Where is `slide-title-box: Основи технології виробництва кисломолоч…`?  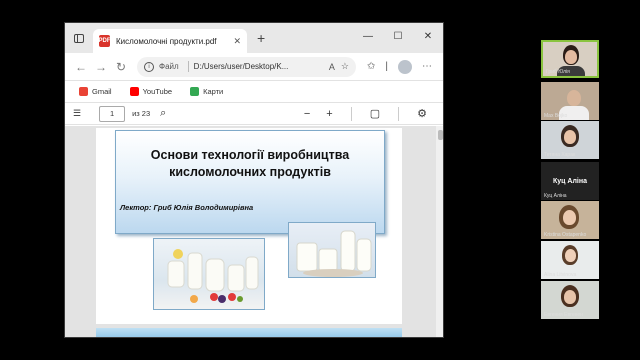 slide-title-box: Основи технології виробництва кисломолоч… is located at coordinates (250, 182).